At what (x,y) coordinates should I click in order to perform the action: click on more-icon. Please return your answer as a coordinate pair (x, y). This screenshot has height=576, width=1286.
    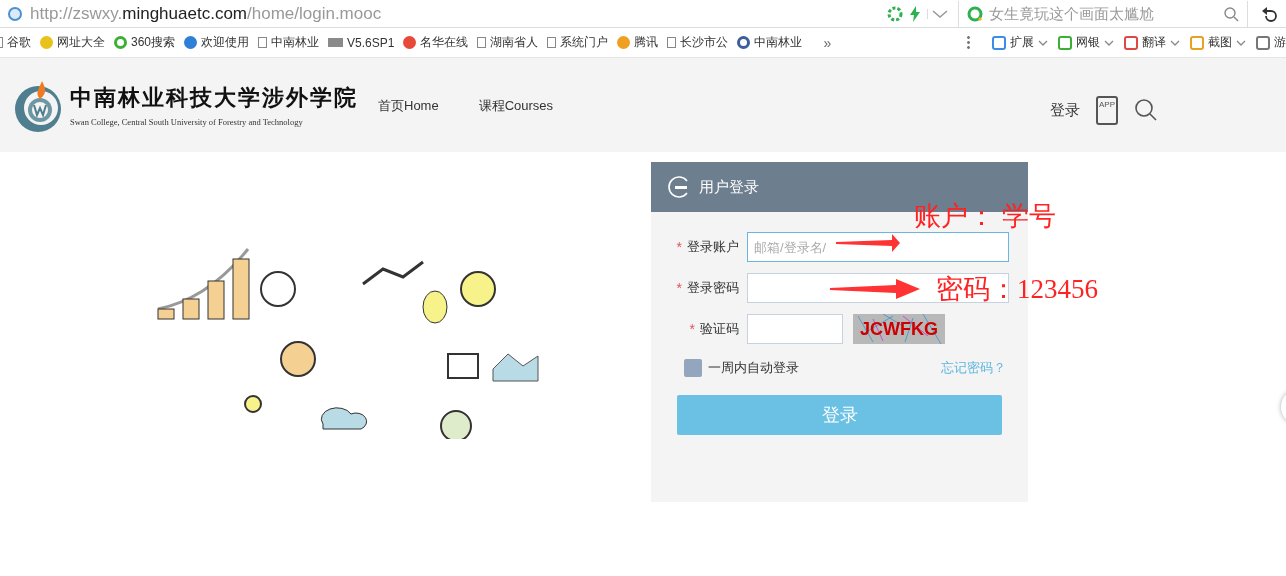
    Looking at the image, I should click on (968, 42).